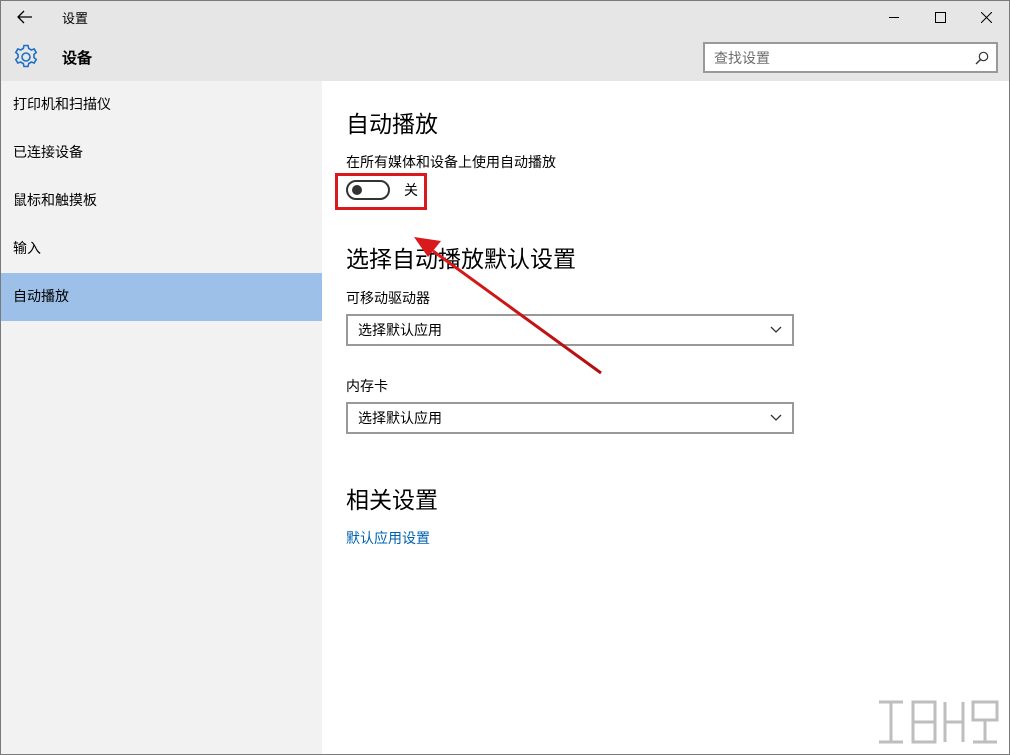 The height and width of the screenshot is (755, 1010). What do you see at coordinates (392, 122) in the screenshot?
I see `autoplay-heading: 自动播放` at bounding box center [392, 122].